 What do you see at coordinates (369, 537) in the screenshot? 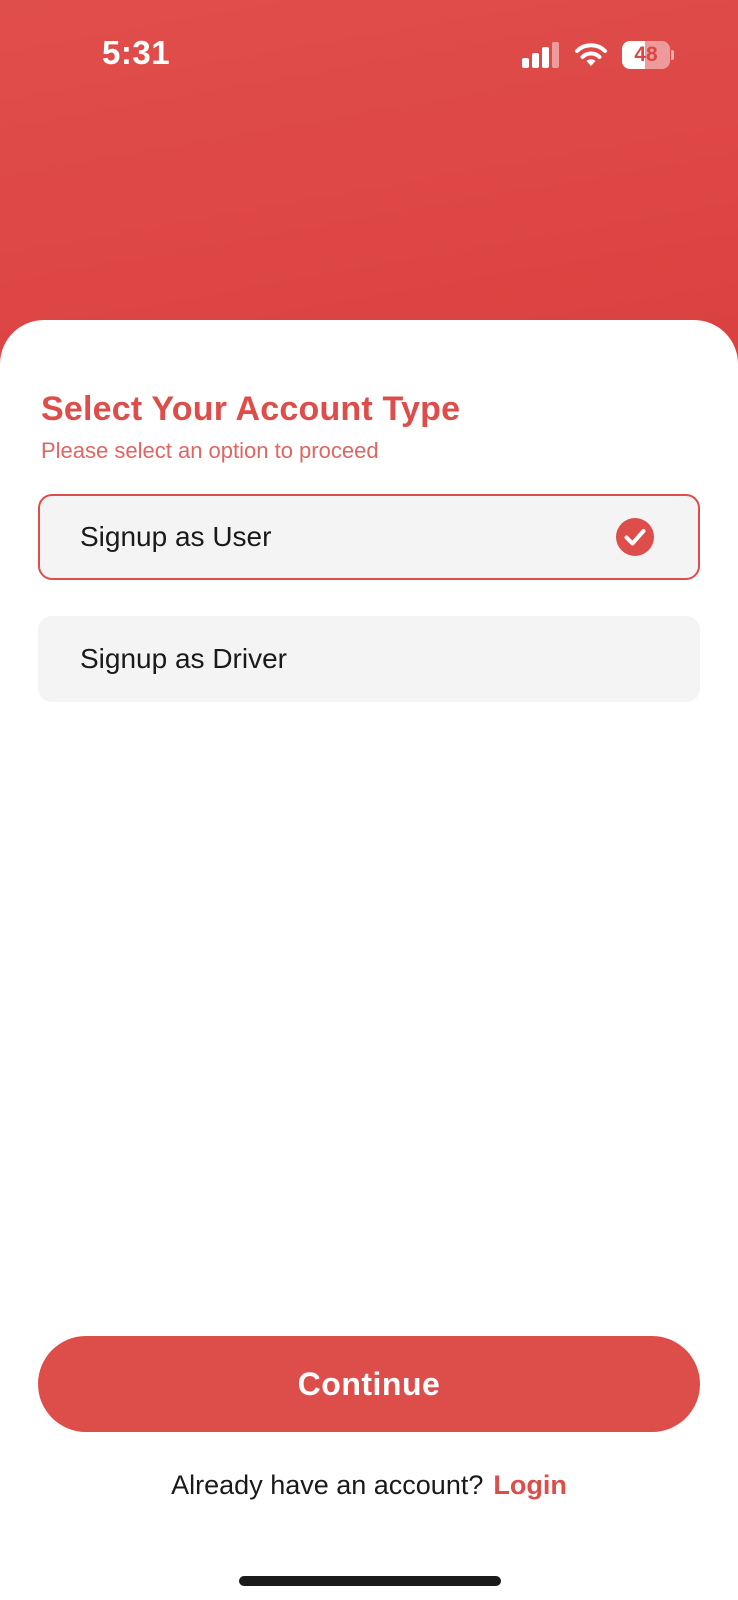
I see `option-signup-user: Signup as User` at bounding box center [369, 537].